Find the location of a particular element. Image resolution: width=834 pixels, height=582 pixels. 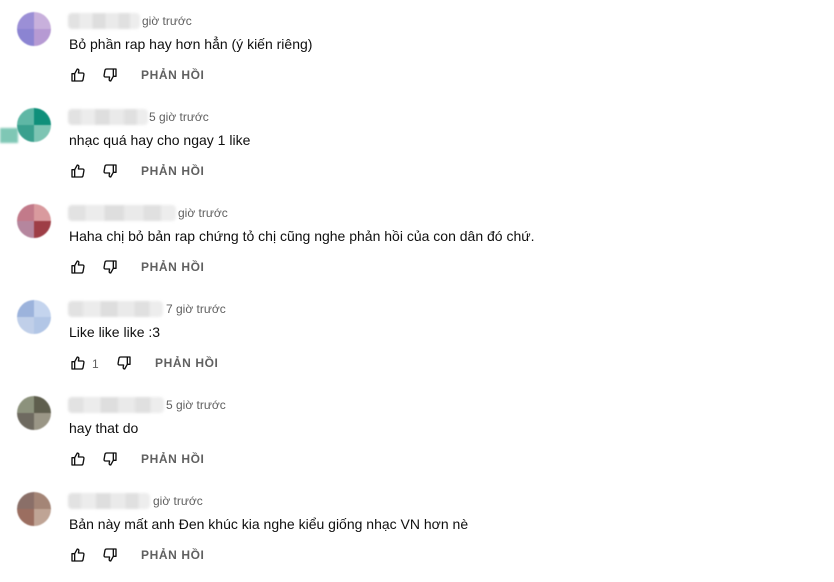

comment-text: nhạc quá hay cho ngay 1 like is located at coordinates (160, 140).